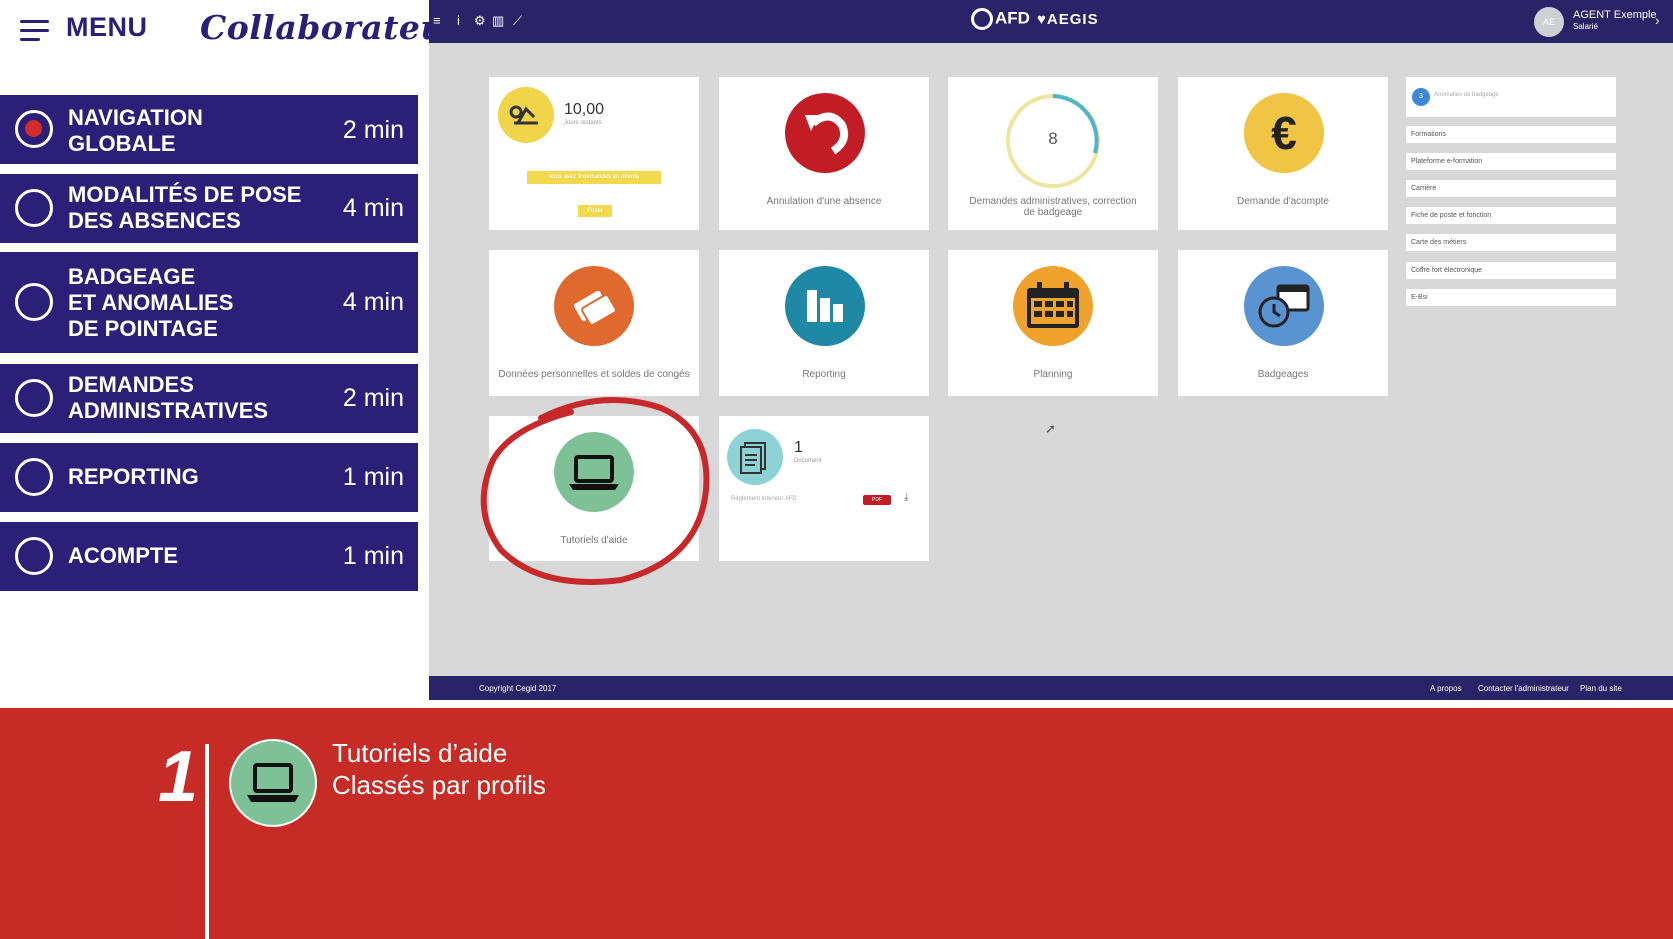 Image resolution: width=1673 pixels, height=939 pixels. I want to click on tile-caption: Annulation d'une absence, so click(824, 201).